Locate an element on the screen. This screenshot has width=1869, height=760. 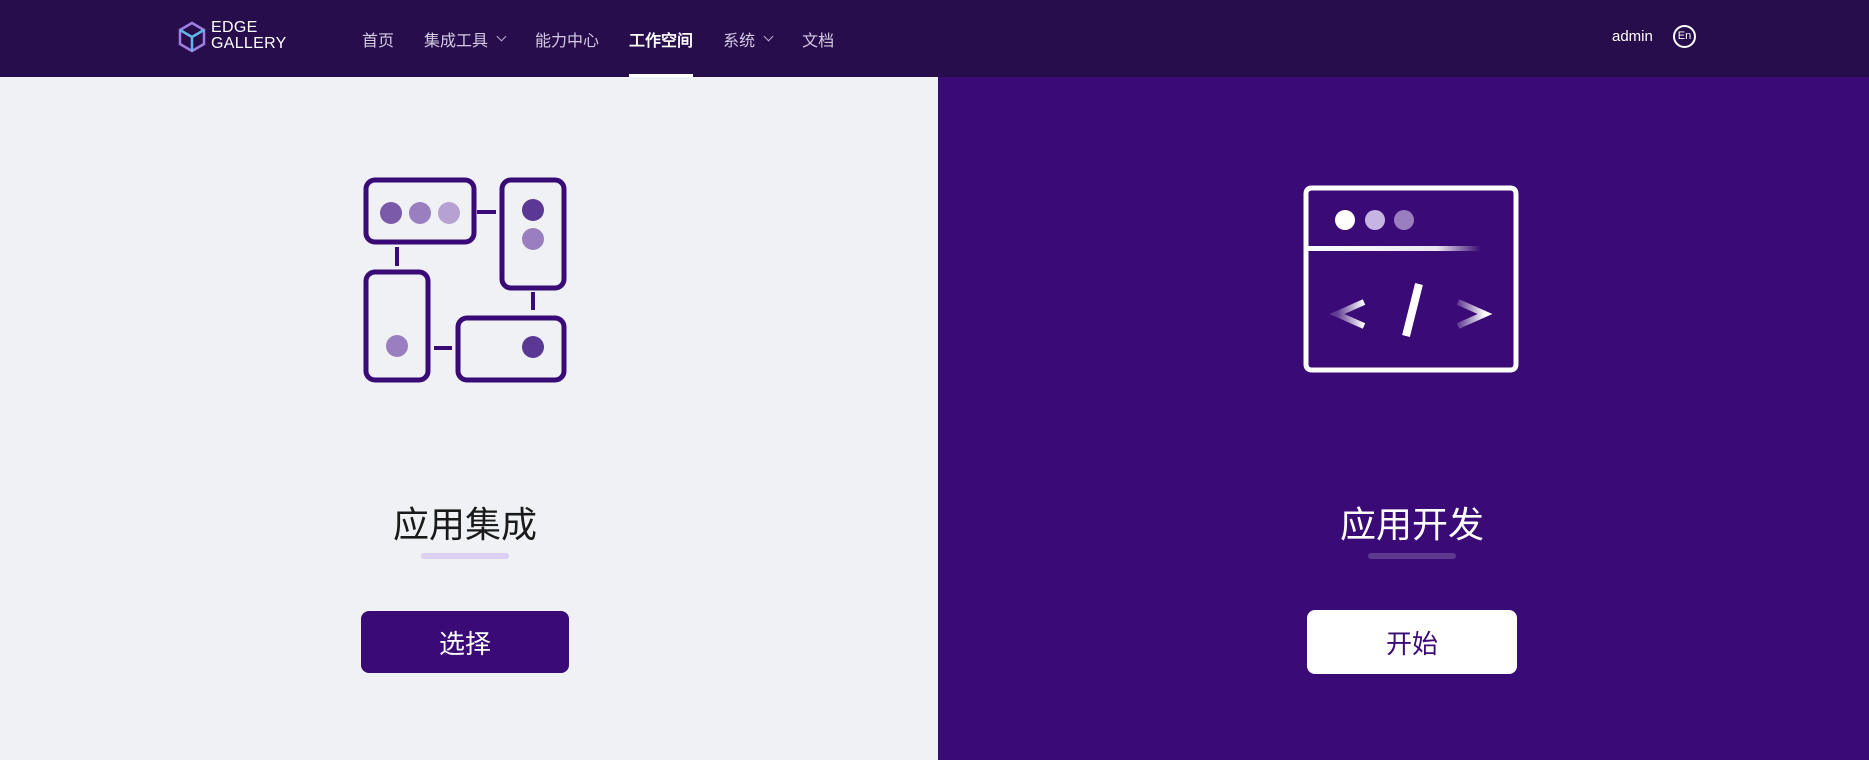
logo-text: EDGE GALLERY is located at coordinates (249, 36).